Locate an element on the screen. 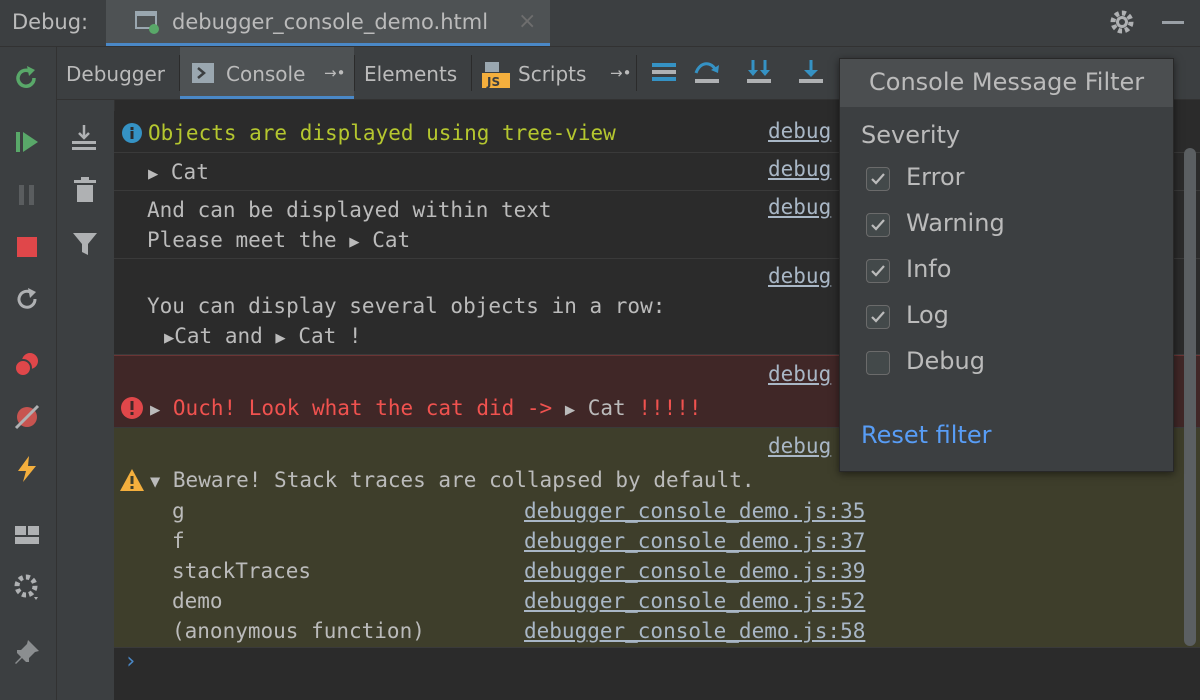 Image resolution: width=1200 pixels, height=700 pixels. message-text-line2: Please meet the ▶ Cat is located at coordinates (279, 240).